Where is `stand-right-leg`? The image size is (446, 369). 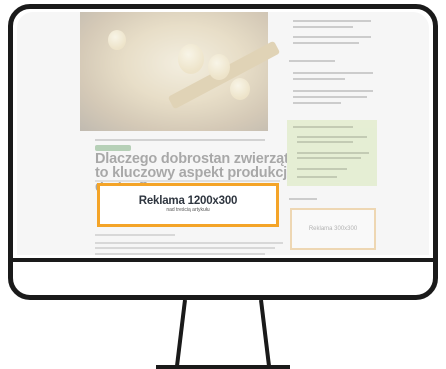 stand-right-leg is located at coordinates (265, 333).